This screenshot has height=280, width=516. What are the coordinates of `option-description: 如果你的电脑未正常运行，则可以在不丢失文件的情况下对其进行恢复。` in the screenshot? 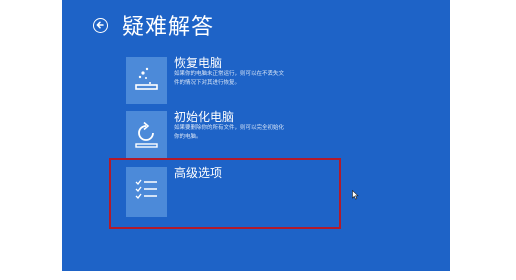 It's located at (229, 78).